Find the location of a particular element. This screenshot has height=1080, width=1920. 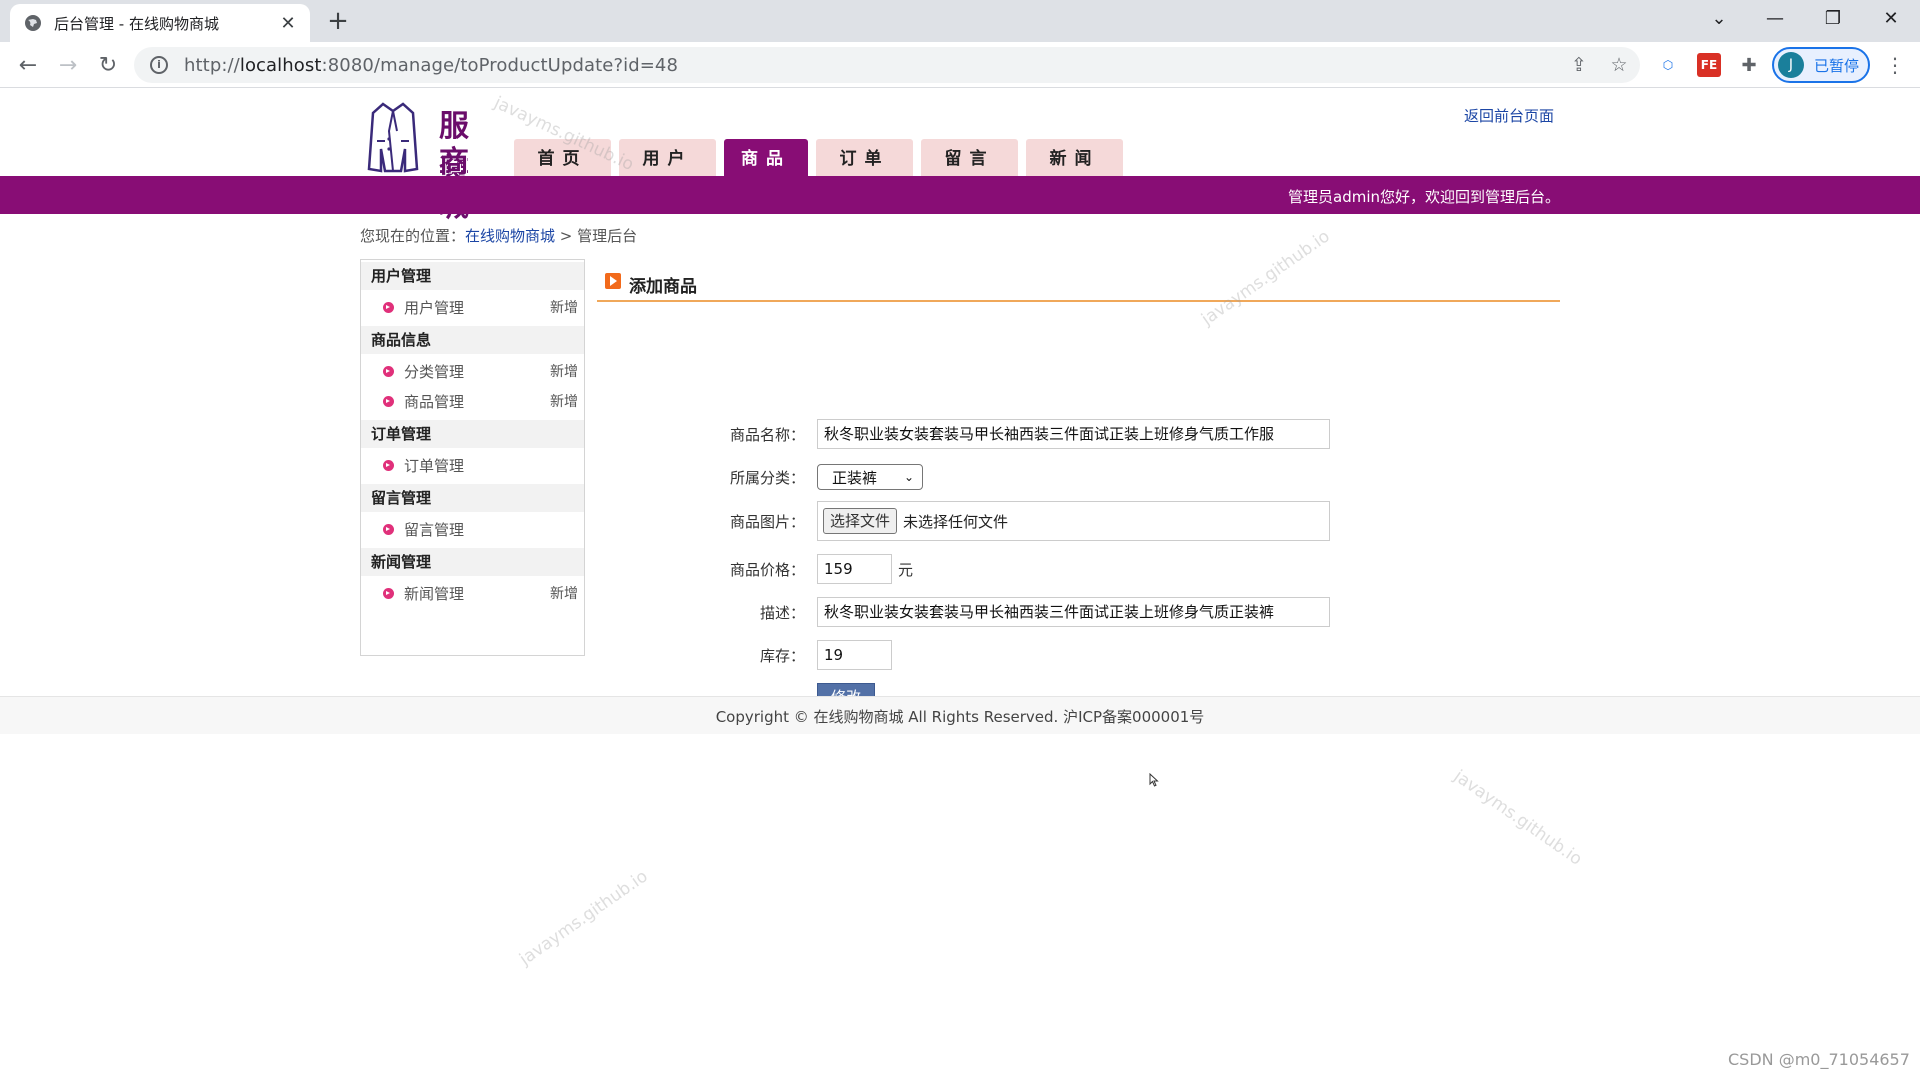

add-product-link: 新增 is located at coordinates (564, 401).